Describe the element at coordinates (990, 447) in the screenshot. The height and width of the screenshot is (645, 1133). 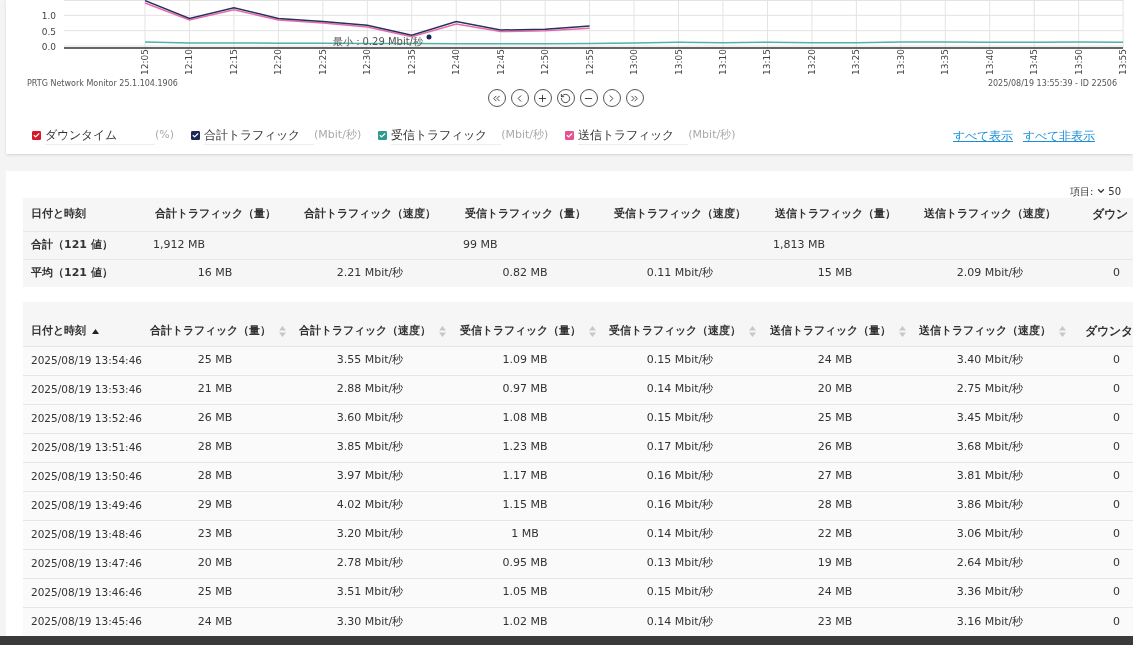
I see `table-cell: 3.68 Mbit/秒` at that location.